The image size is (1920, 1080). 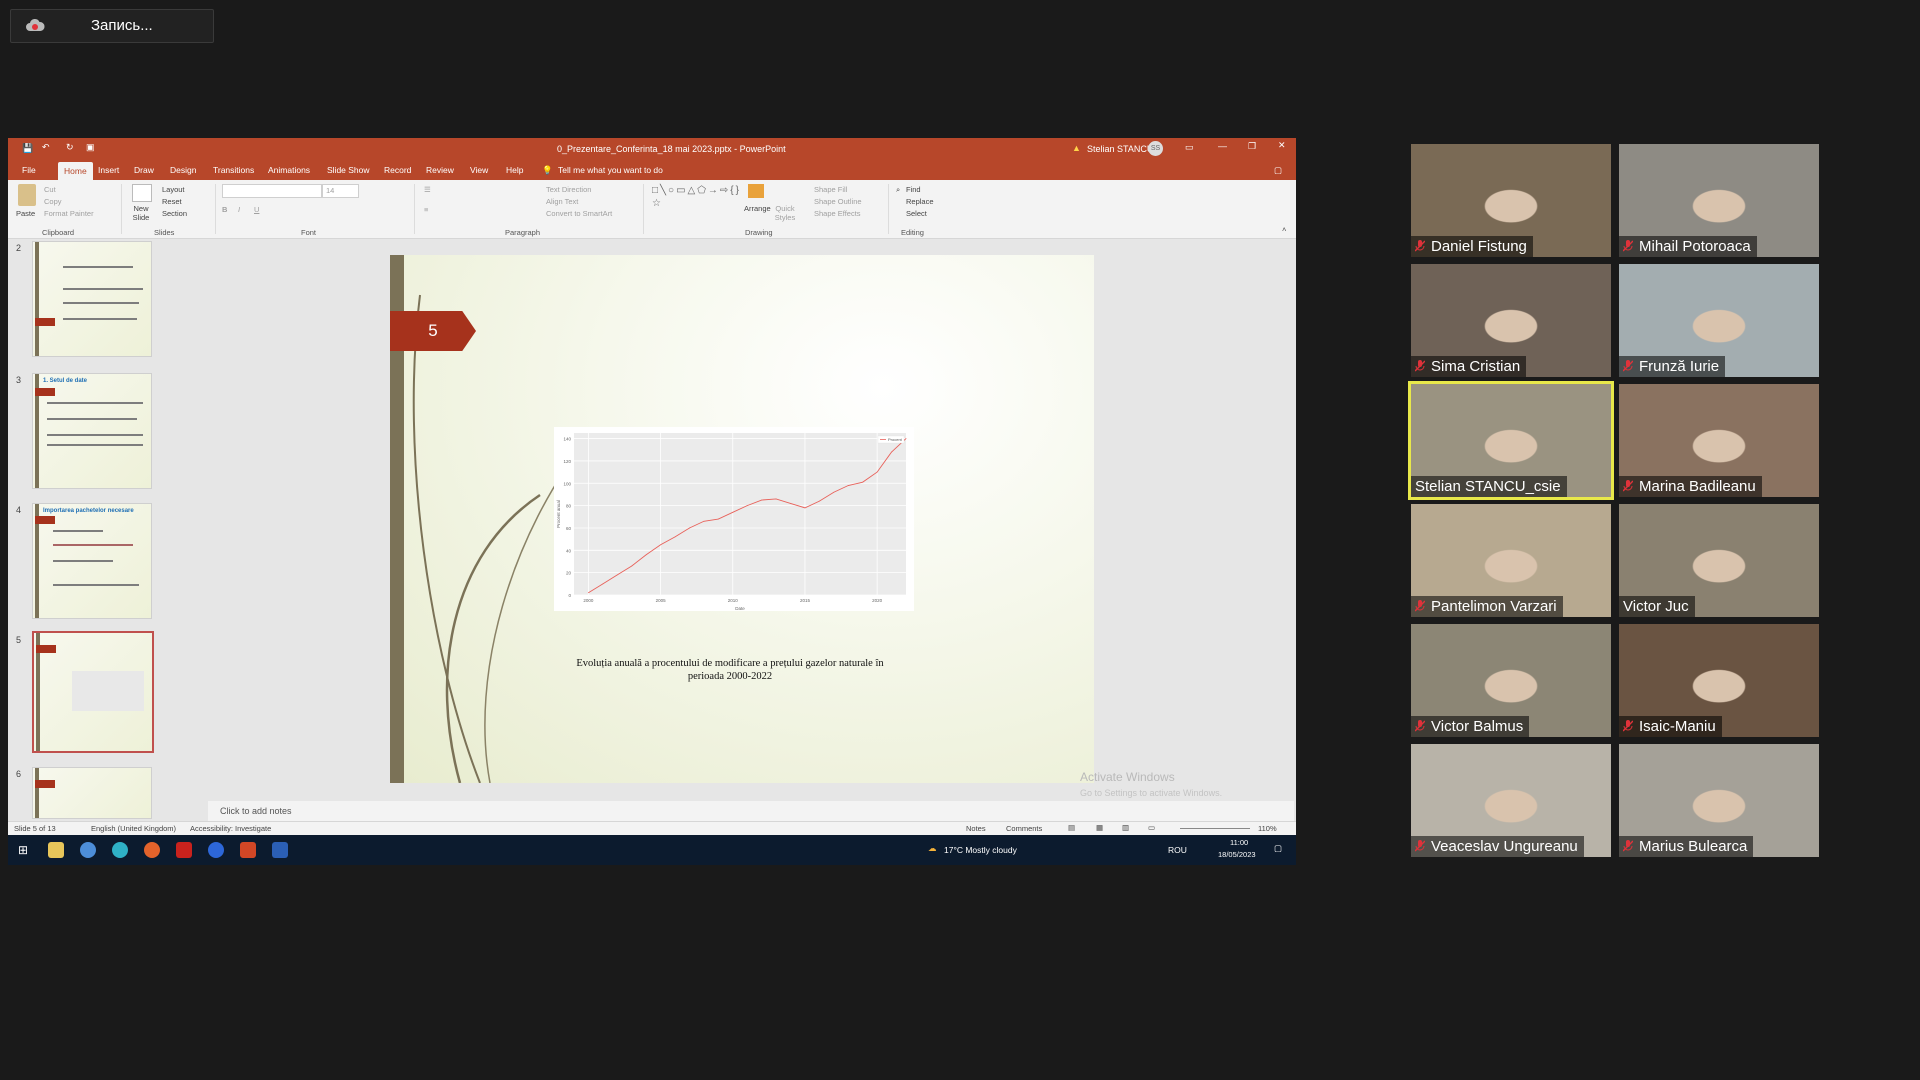 What do you see at coordinates (1267, 828) in the screenshot?
I see `zoom-level: 110%` at bounding box center [1267, 828].